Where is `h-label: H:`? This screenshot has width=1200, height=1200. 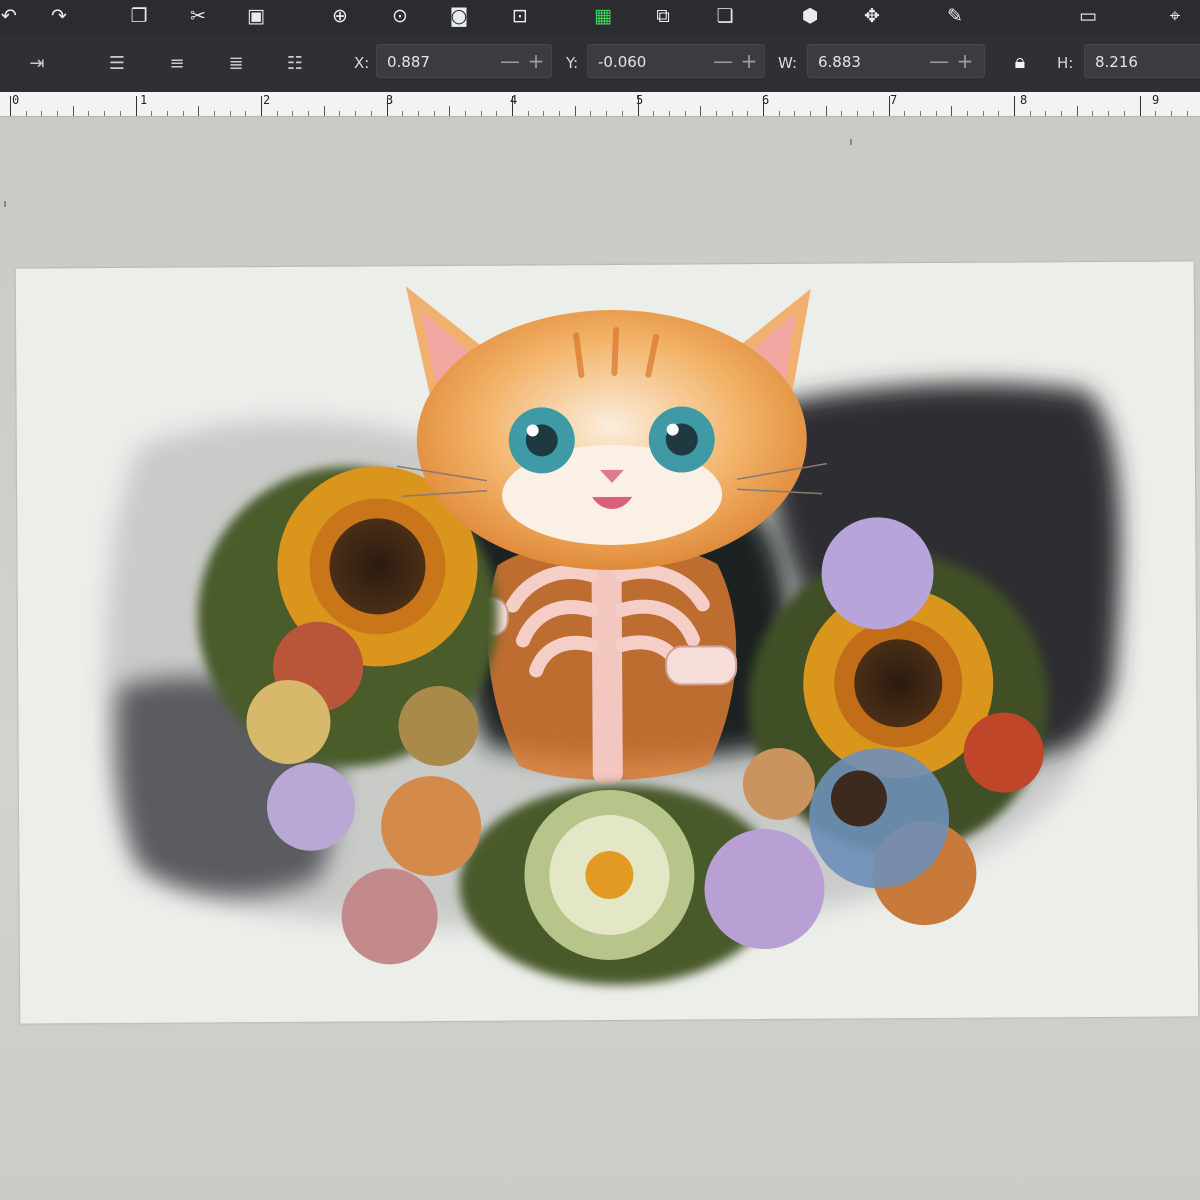
h-label: H: is located at coordinates (1065, 63).